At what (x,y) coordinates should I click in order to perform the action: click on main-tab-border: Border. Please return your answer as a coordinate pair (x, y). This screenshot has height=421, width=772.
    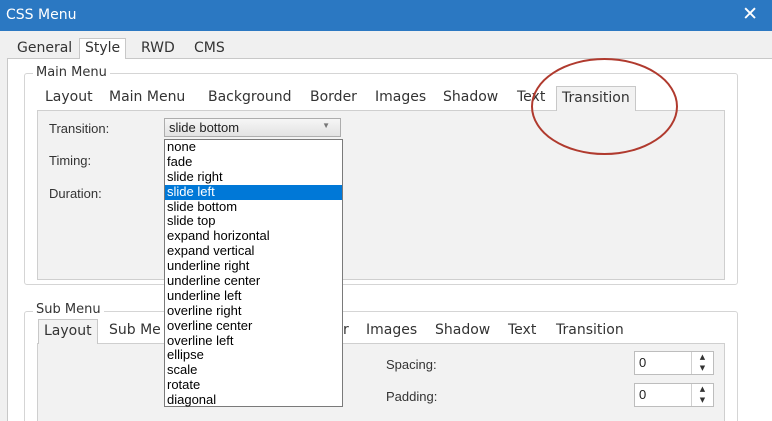
    Looking at the image, I should click on (333, 97).